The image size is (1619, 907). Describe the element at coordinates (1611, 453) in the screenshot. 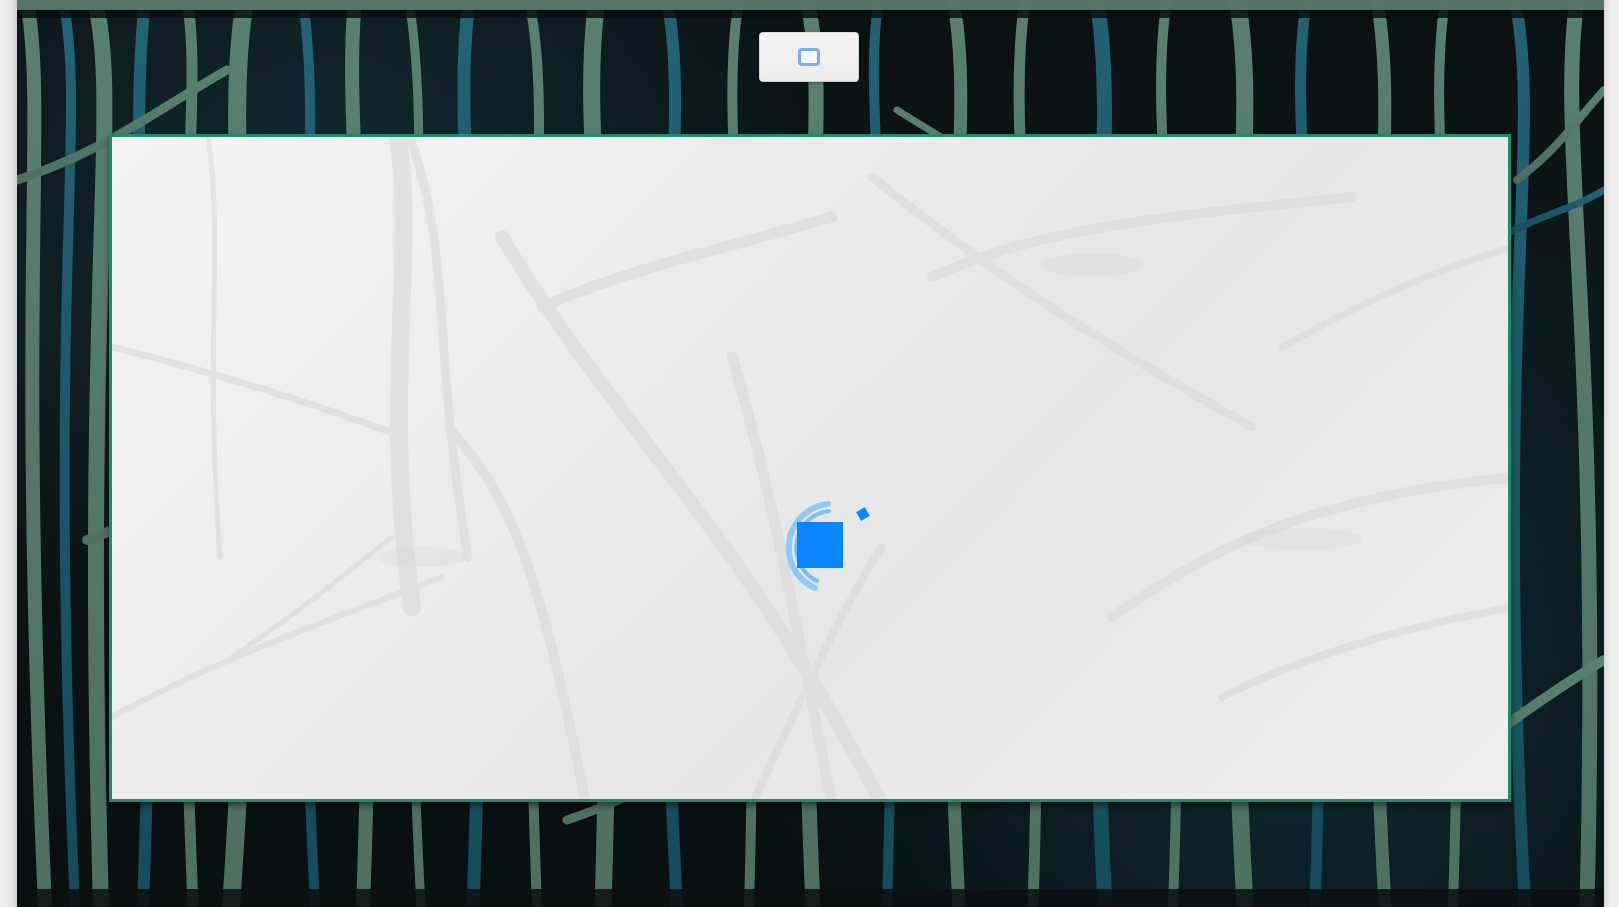

I see `right-gutter` at that location.